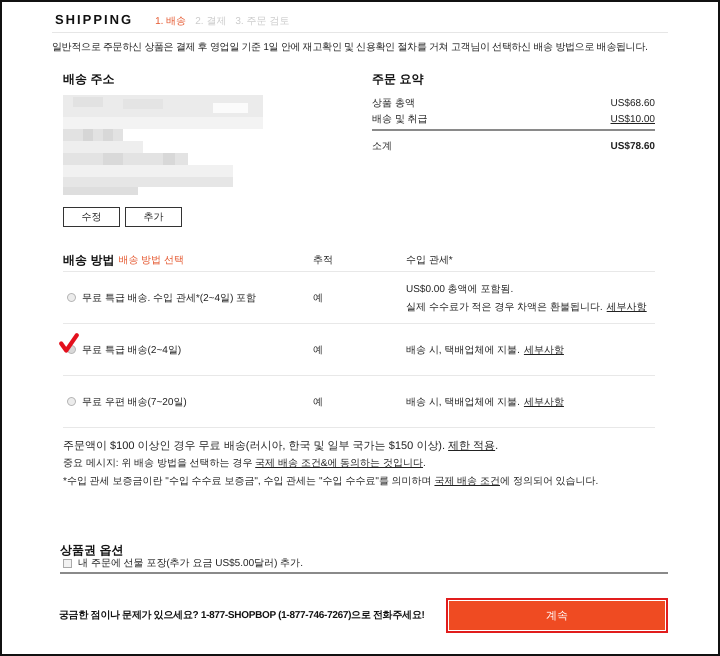 This screenshot has width=720, height=656. Describe the element at coordinates (94, 19) in the screenshot. I see `page-title: SHIPPING` at that location.